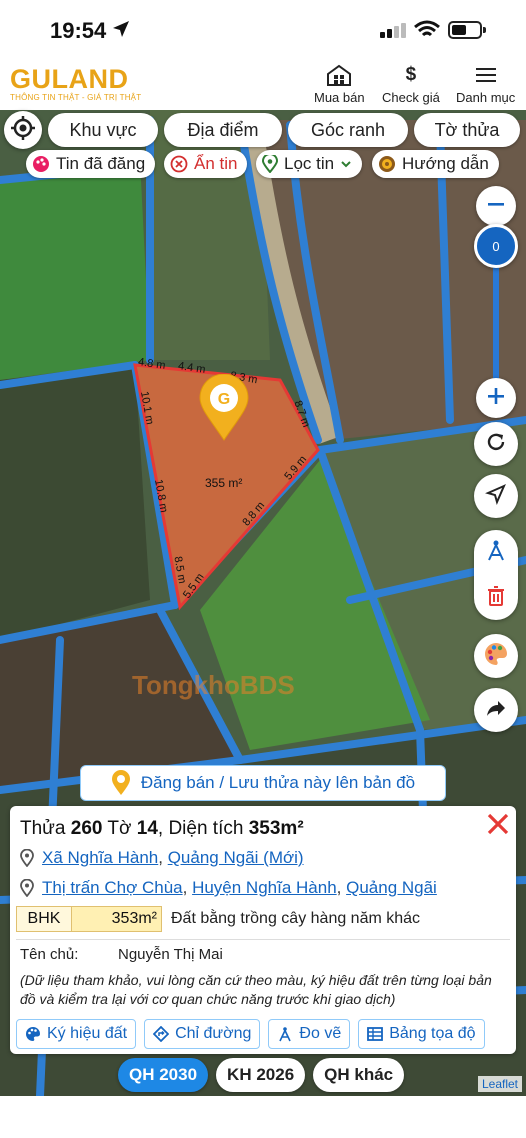  I want to click on tab-dia-diem: Địa điểm, so click(223, 130).